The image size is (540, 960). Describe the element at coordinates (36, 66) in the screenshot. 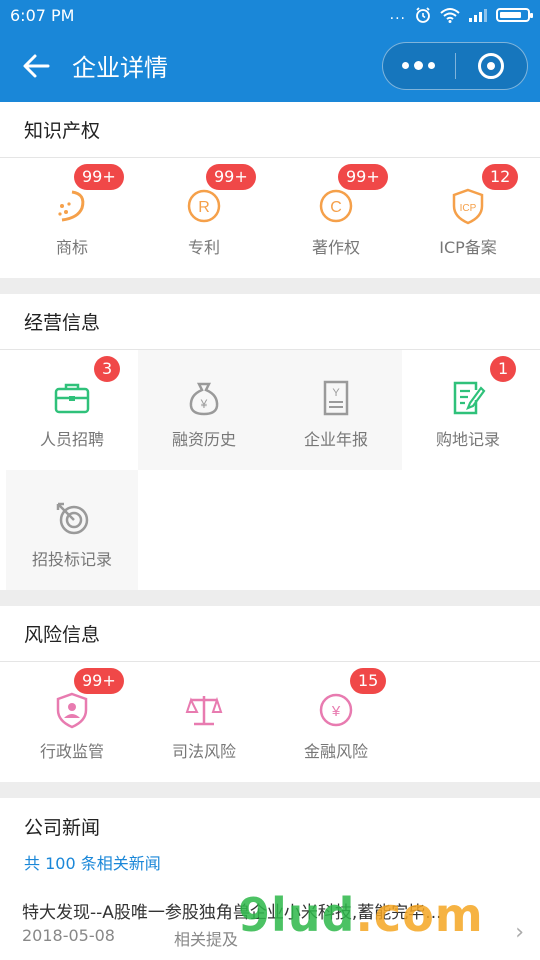

I see `back-arrow-icon` at that location.